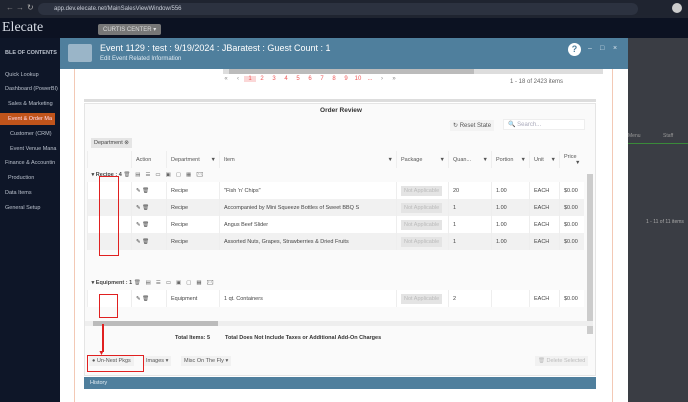 The image size is (688, 402). Describe the element at coordinates (615, 48) in the screenshot. I see `close-icon: ×` at that location.